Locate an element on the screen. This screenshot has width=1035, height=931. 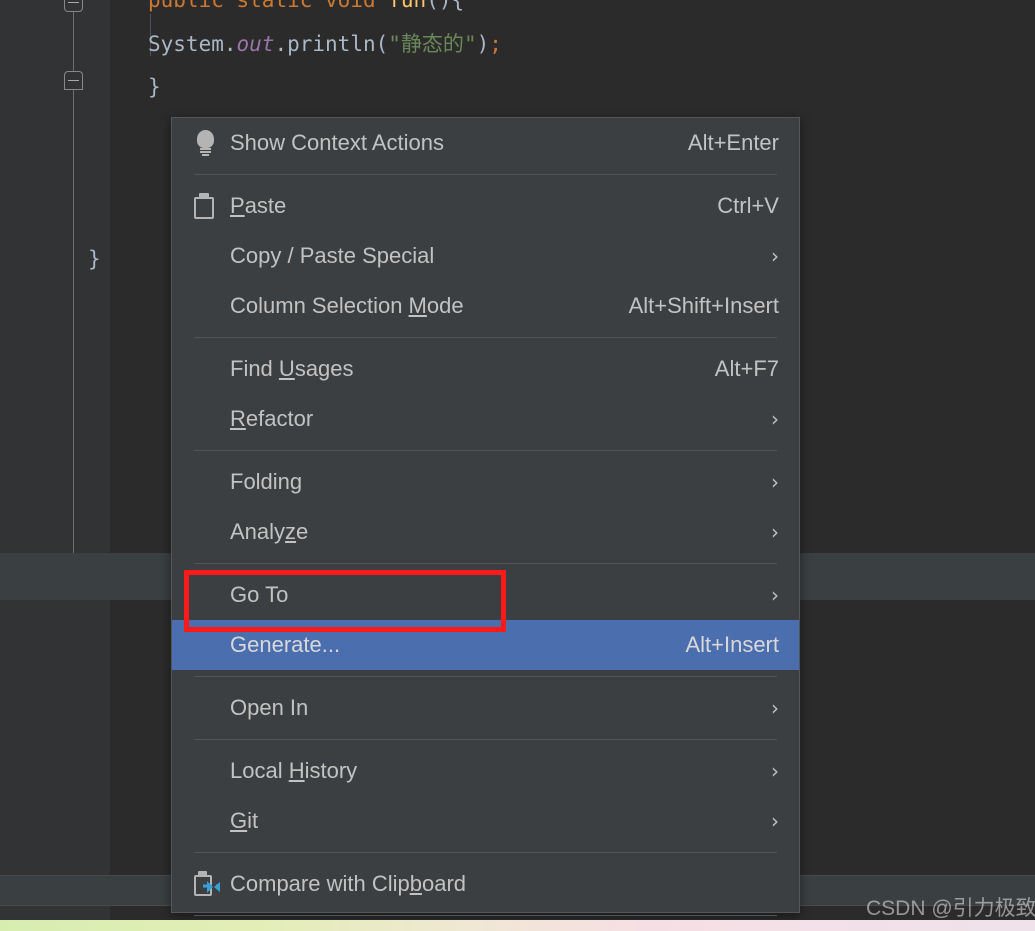
menu-item-mnemonic: b is located at coordinates (415, 883).